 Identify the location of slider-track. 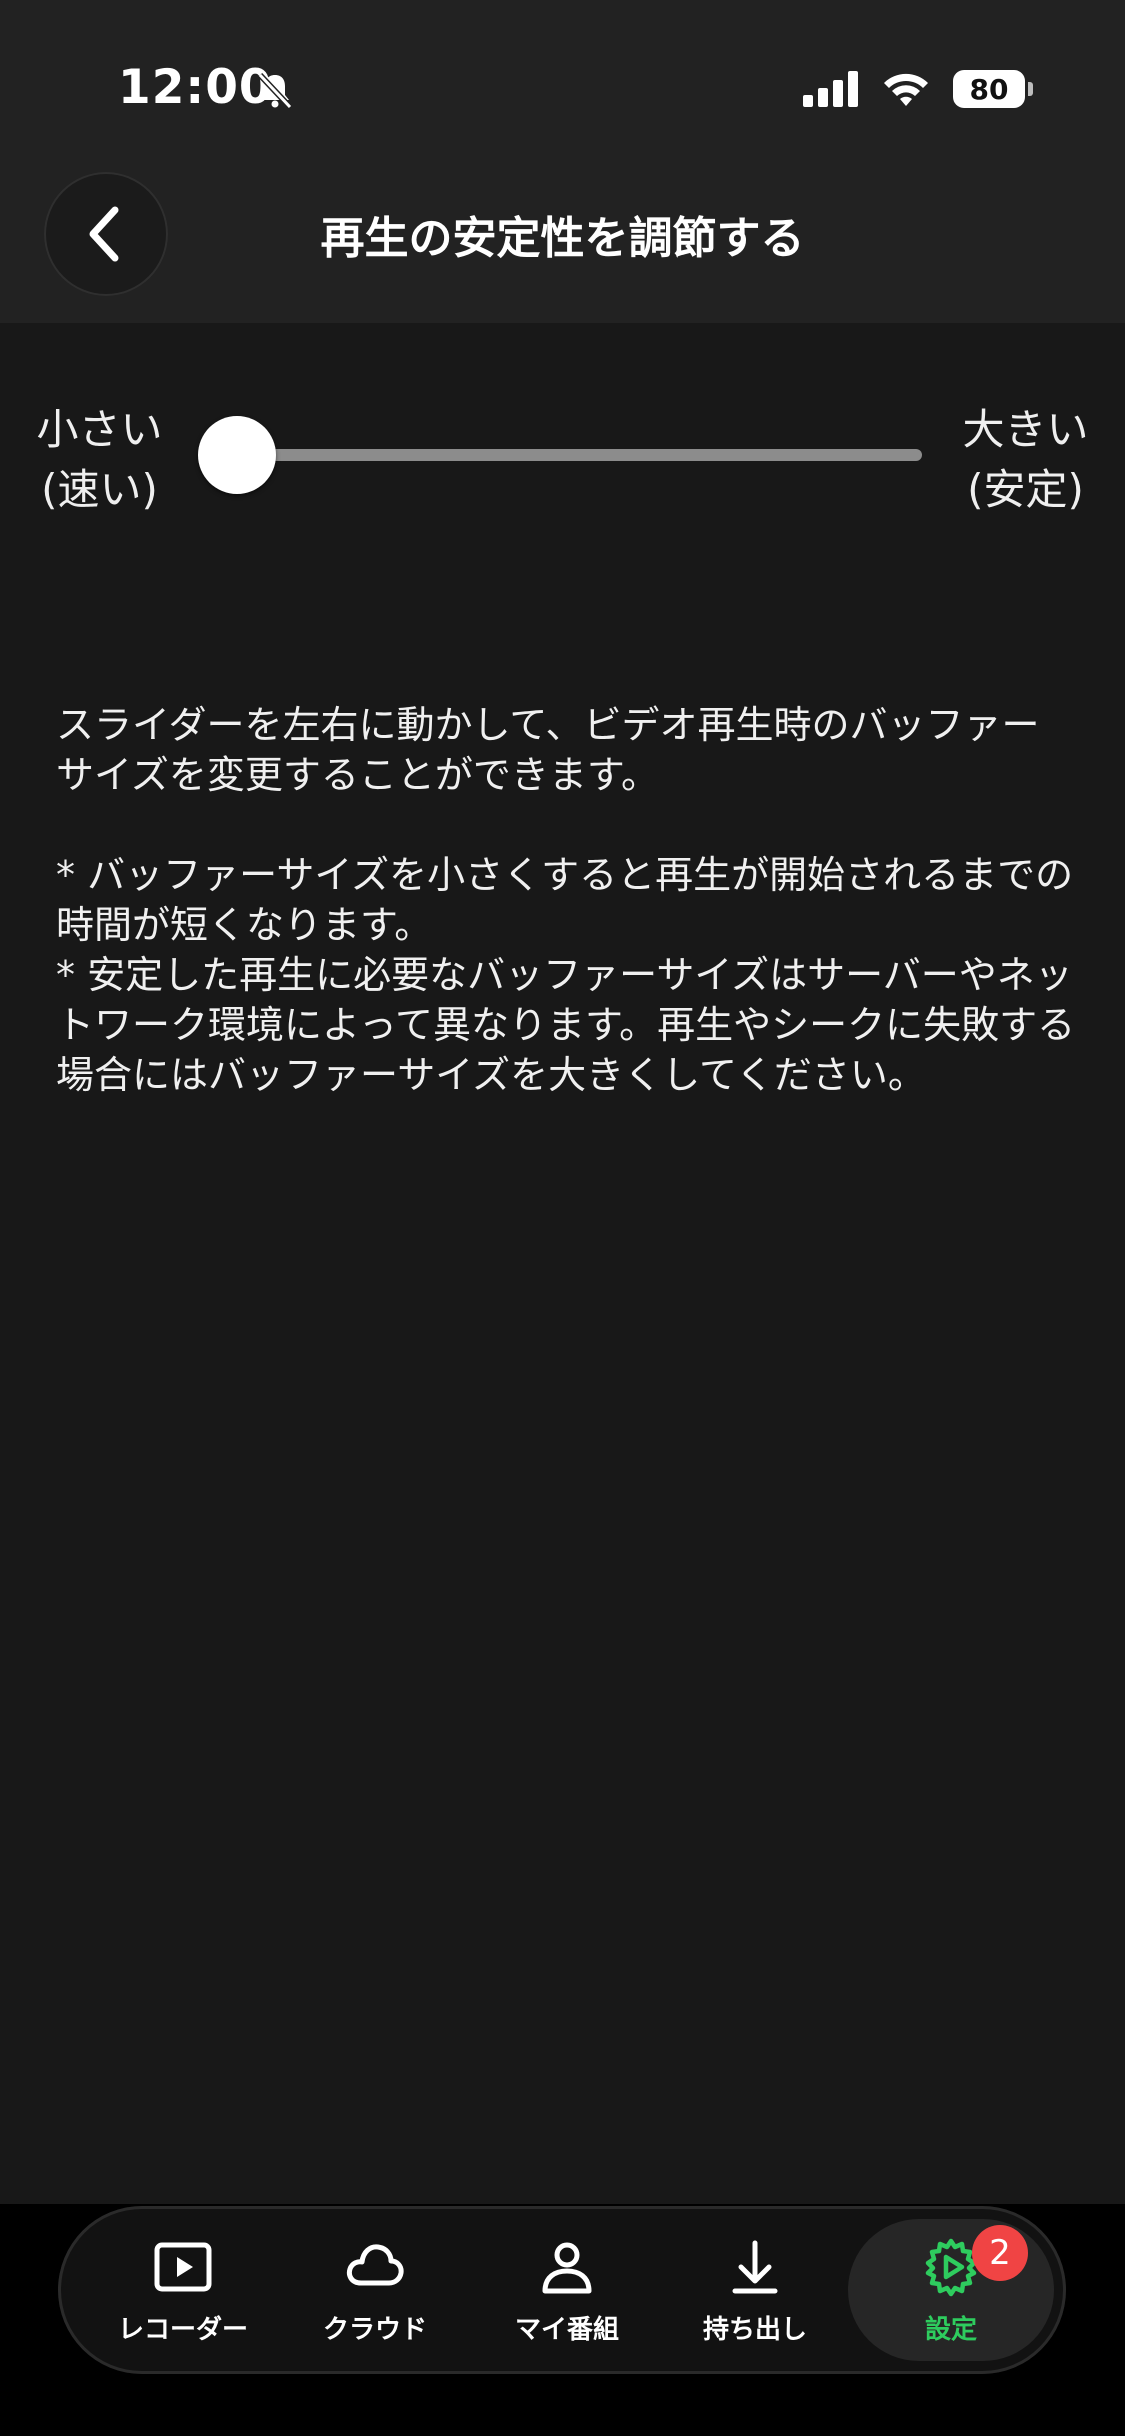
(577, 455).